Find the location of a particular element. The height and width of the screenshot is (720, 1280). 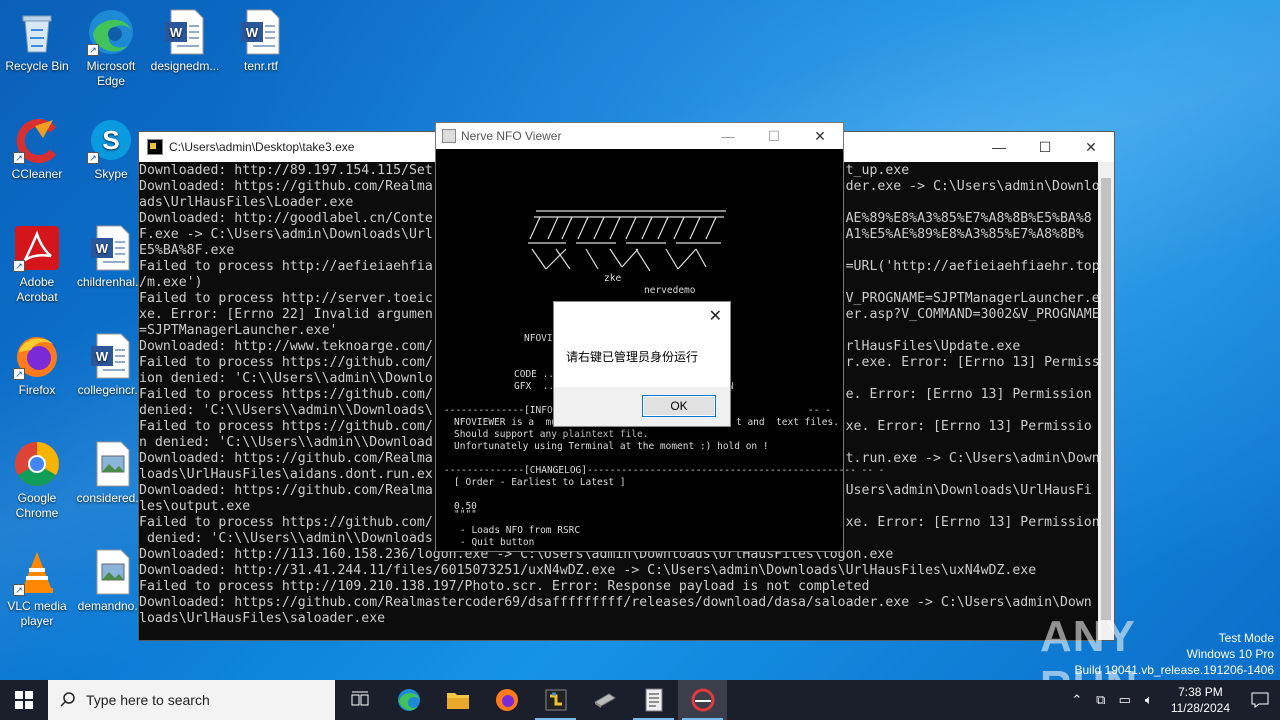

vlc-icon: ↗ is located at coordinates (37, 572).